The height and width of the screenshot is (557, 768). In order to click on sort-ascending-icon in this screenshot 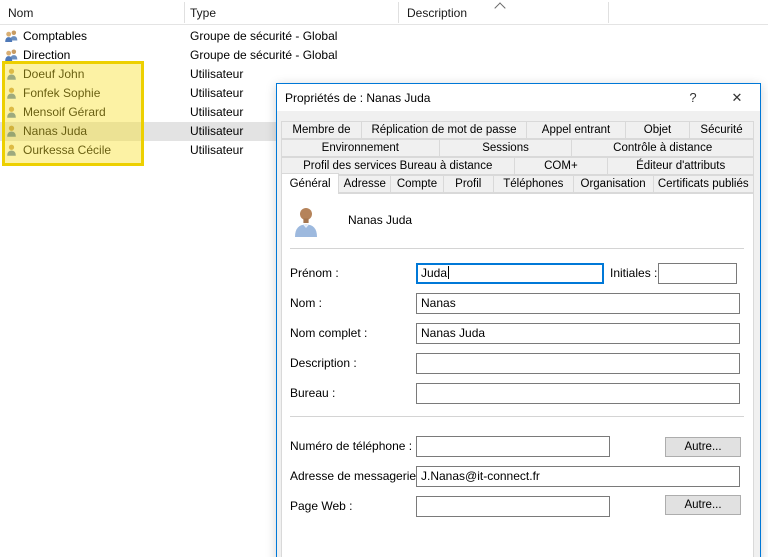, I will do `click(500, 8)`.